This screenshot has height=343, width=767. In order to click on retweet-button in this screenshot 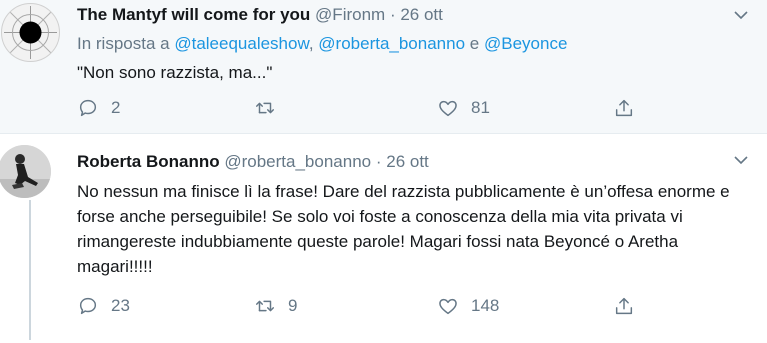, I will do `click(271, 108)`.